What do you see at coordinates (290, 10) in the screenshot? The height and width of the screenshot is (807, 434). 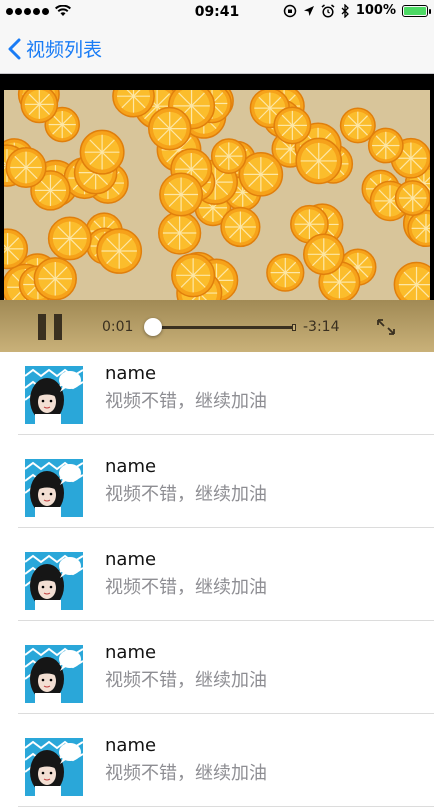 I see `orientation-lock-icon` at bounding box center [290, 10].